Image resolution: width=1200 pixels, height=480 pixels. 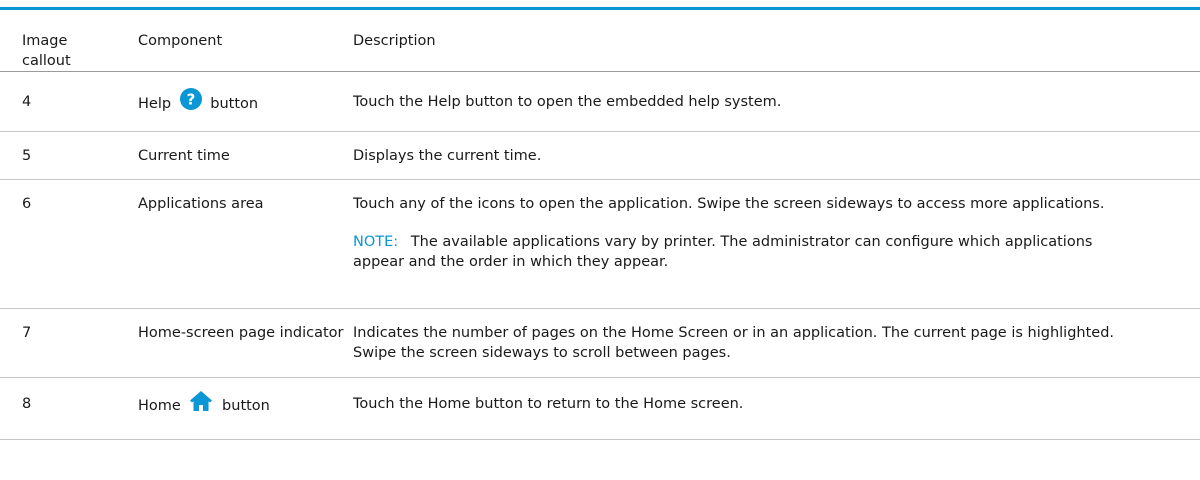 I want to click on table-header-row: Image callout Component Description, so click(x=600, y=41).